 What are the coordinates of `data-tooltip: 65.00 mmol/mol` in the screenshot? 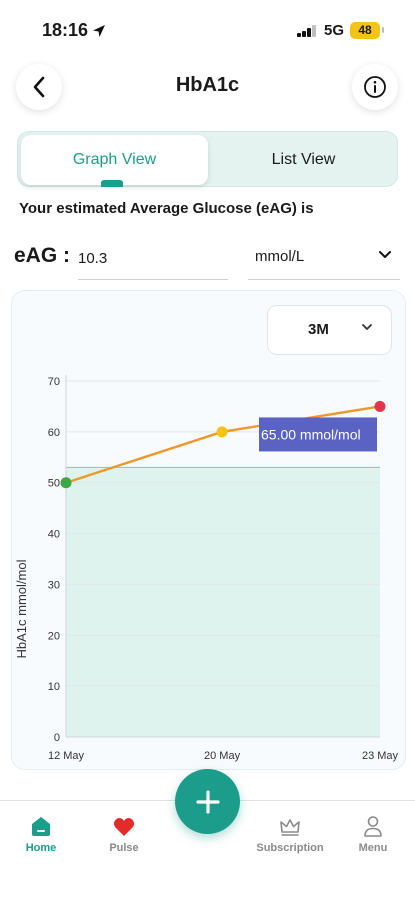 It's located at (318, 434).